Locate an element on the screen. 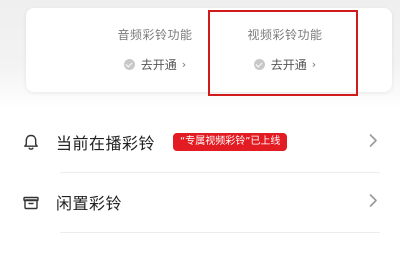 This screenshot has width=400, height=266. video-ringtone-badge: “专属视频彩铃”已上线 is located at coordinates (230, 142).